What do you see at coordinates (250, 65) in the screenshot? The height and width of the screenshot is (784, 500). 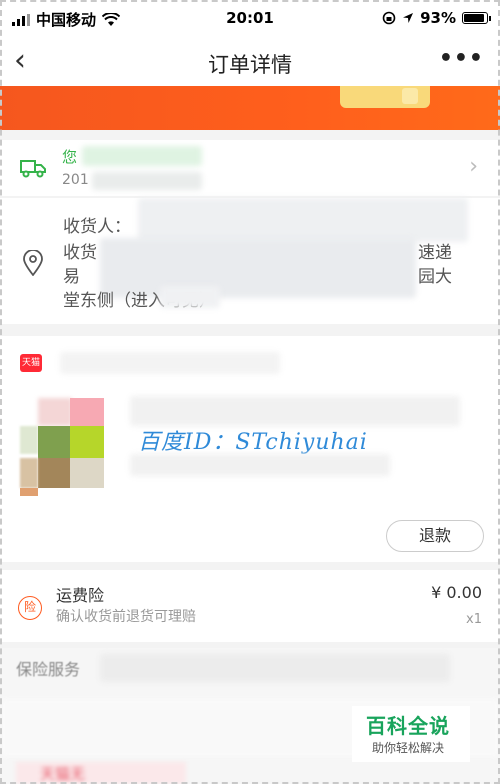 I see `page-title: 订单详情` at bounding box center [250, 65].